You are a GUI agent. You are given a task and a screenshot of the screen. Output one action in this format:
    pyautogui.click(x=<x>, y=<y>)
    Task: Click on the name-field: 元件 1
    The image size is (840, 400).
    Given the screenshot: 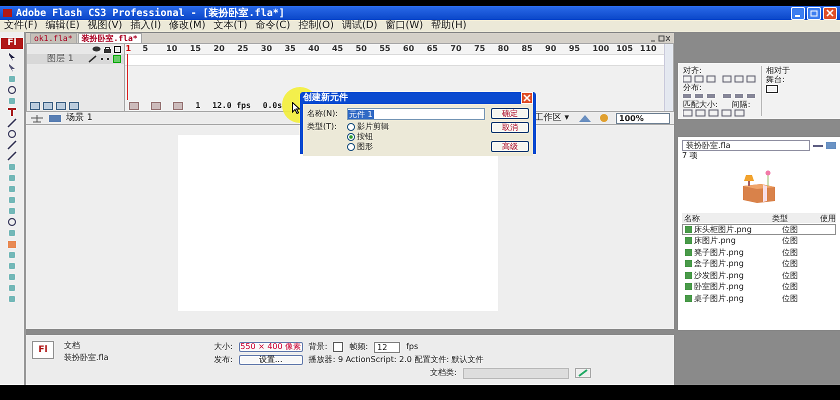 What is the action you would take?
    pyautogui.click(x=416, y=114)
    